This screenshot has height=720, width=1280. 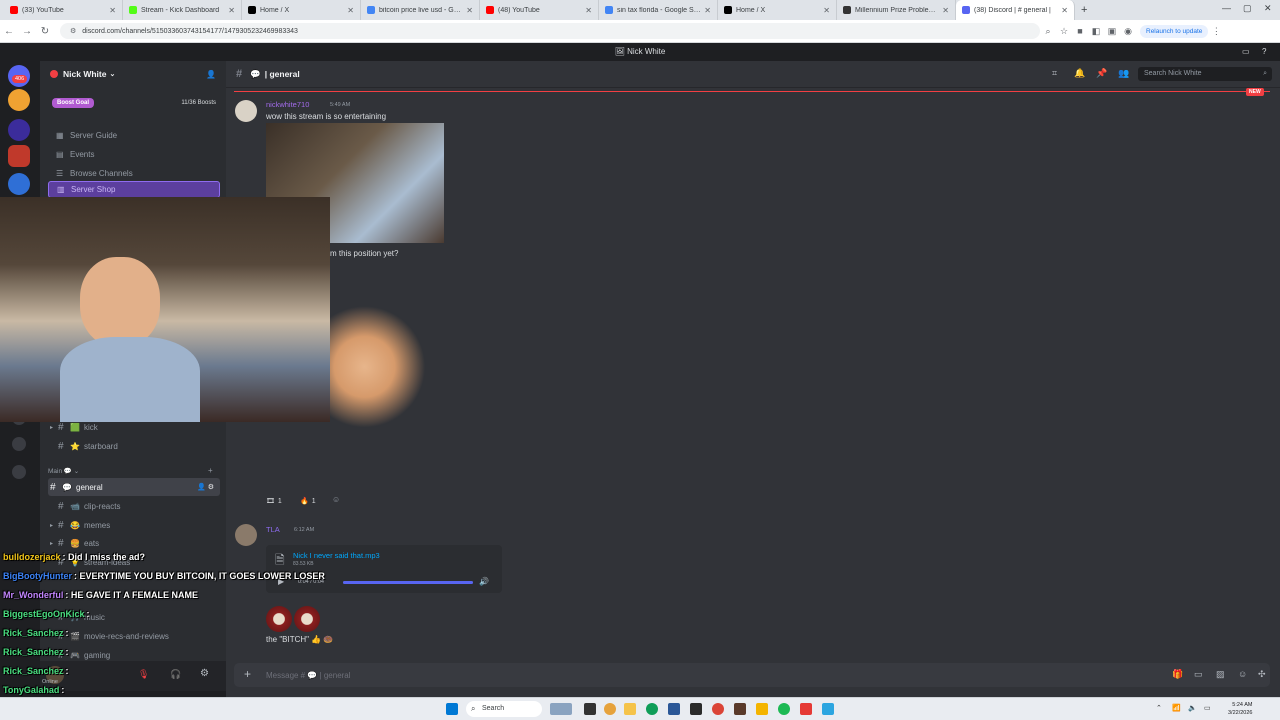 What do you see at coordinates (752, 675) in the screenshot?
I see `message-input: + Message # 💬 | general 🎁 ▭ ▨ ☺ ✣` at bounding box center [752, 675].